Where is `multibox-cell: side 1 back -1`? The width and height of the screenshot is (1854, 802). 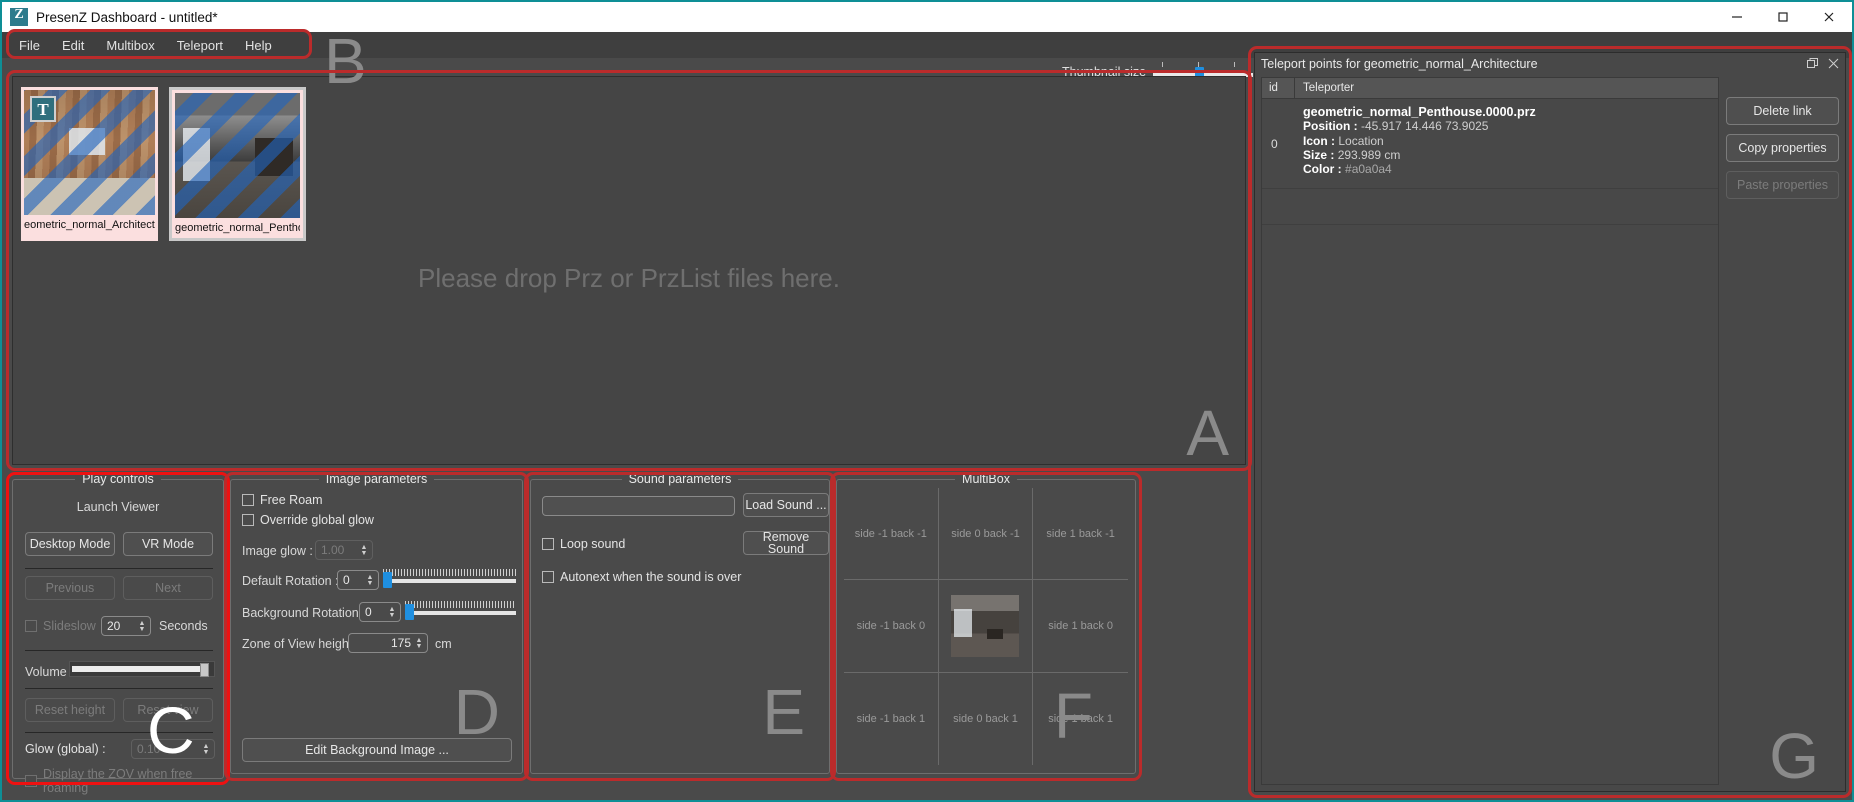
multibox-cell: side 1 back -1 is located at coordinates (1080, 534).